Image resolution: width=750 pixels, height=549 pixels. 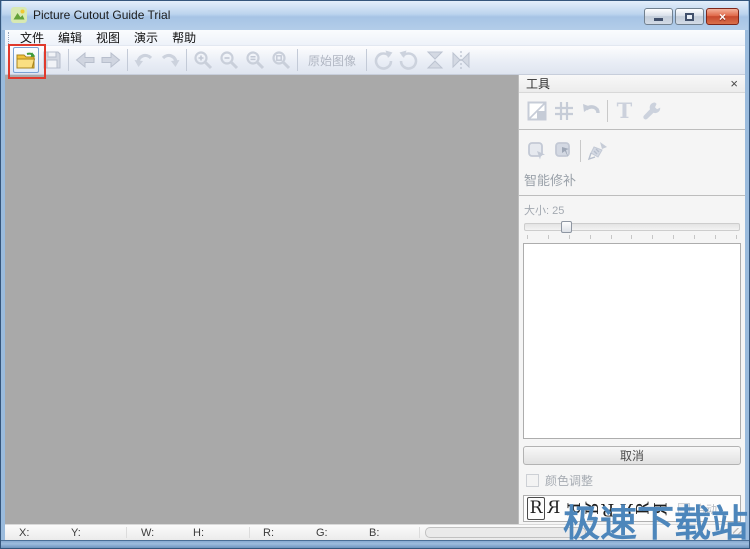 I want to click on zoom-fit-icon, so click(x=255, y=60).